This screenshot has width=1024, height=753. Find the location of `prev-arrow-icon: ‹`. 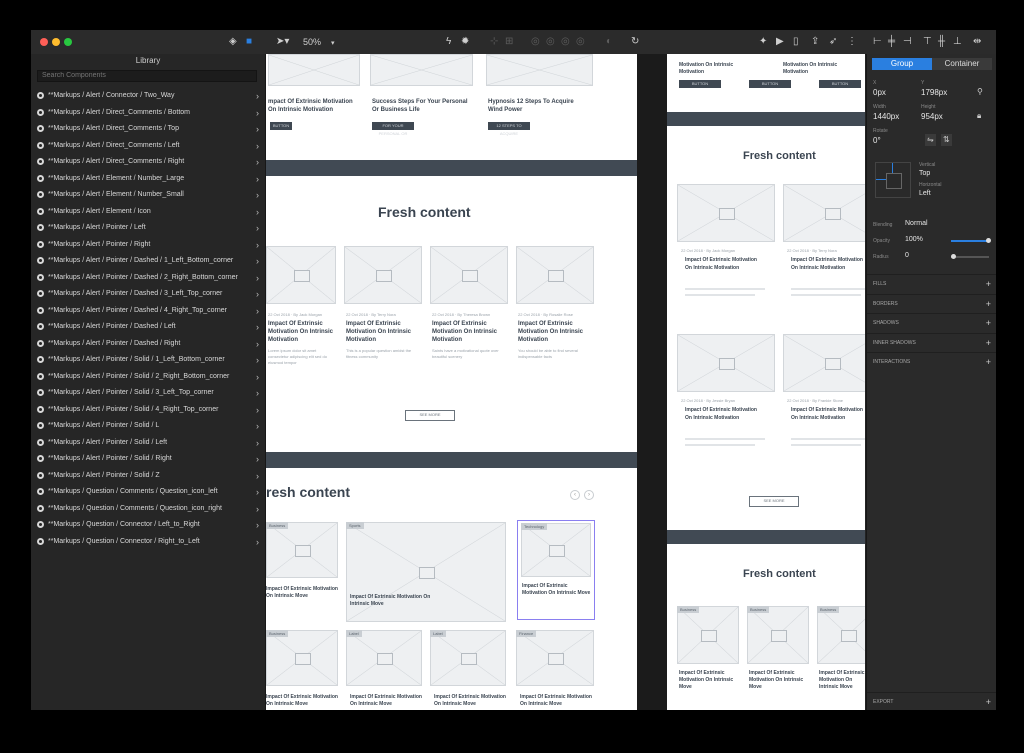

prev-arrow-icon: ‹ is located at coordinates (575, 495).